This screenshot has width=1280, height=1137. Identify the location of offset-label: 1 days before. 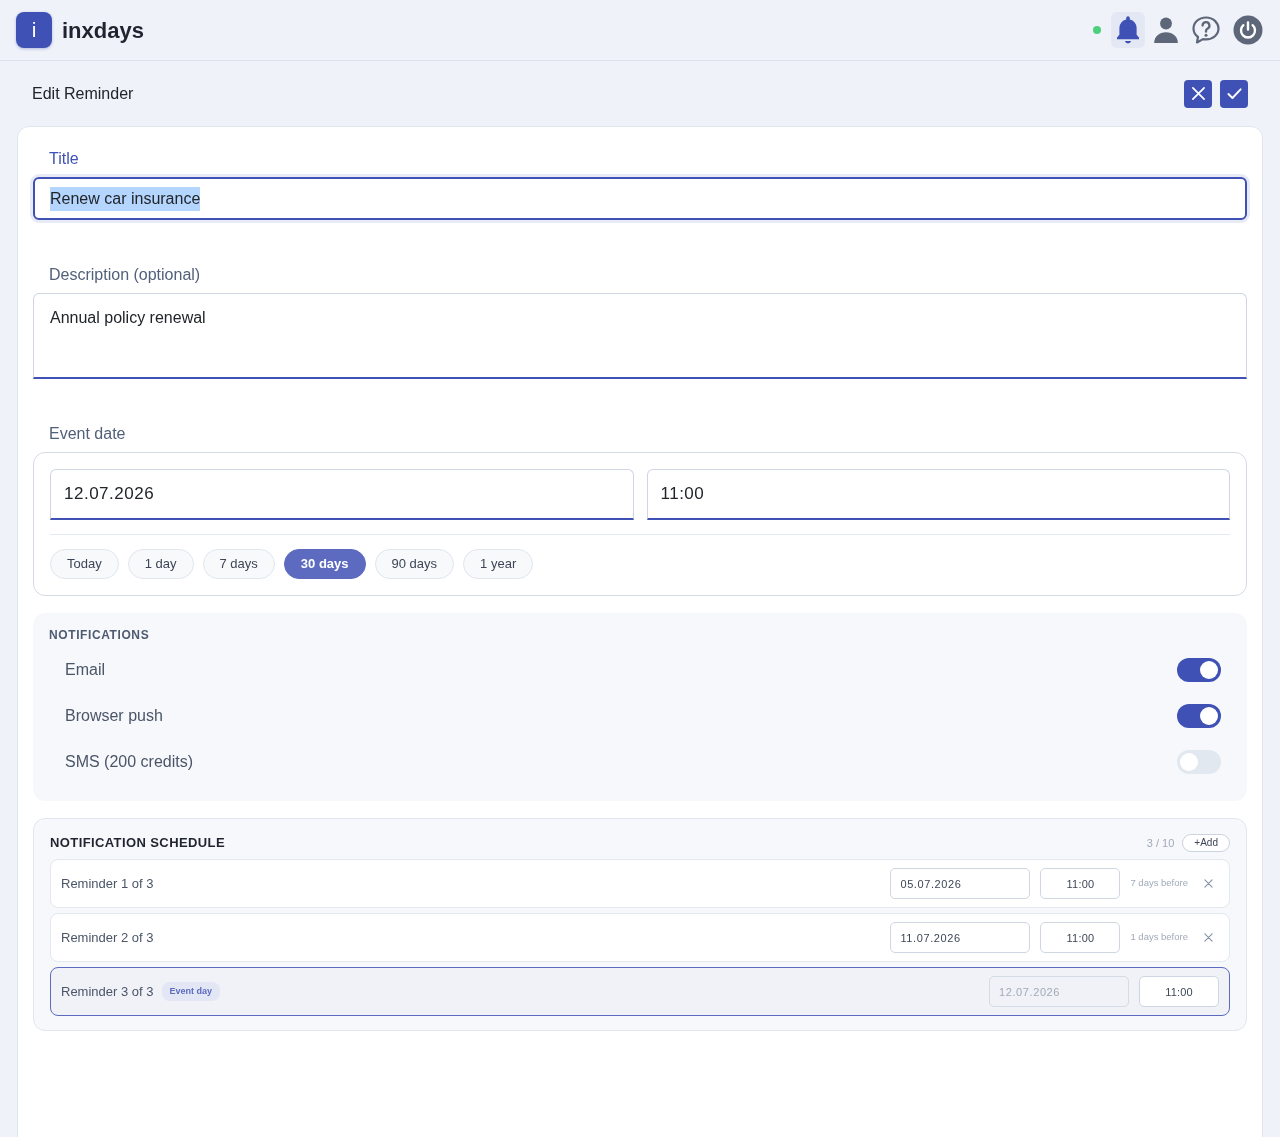
(1159, 937).